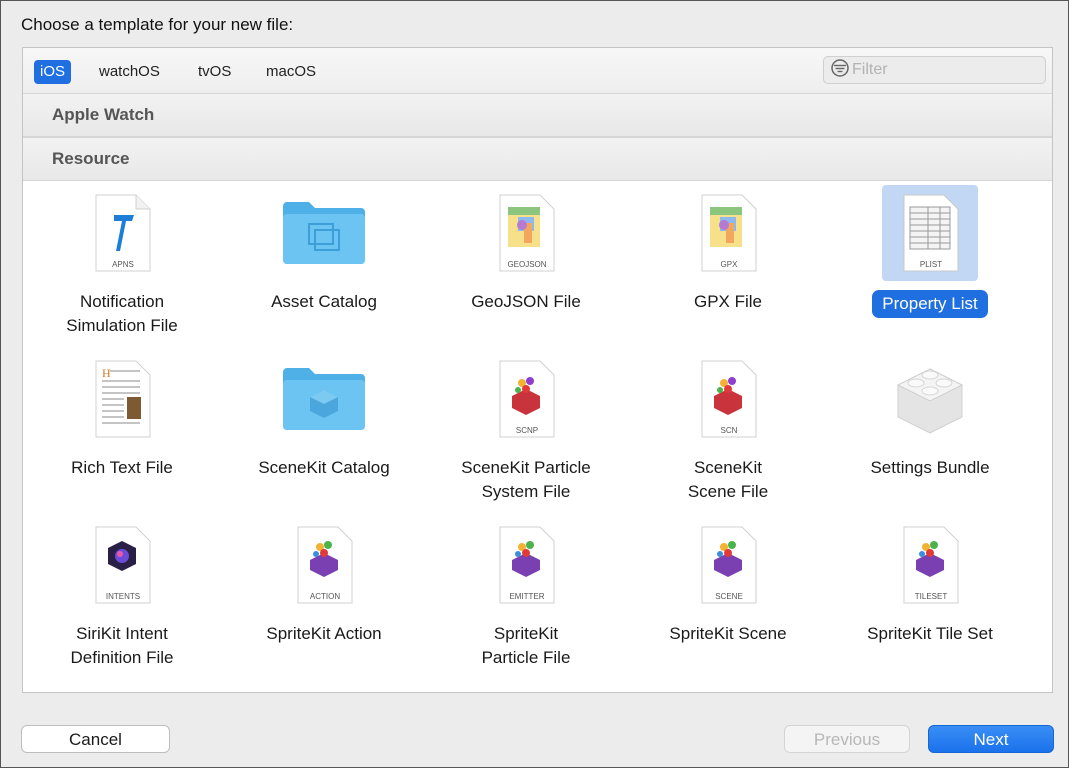 The height and width of the screenshot is (768, 1069). I want to click on template-spritekit-scene: SCENE SpriteKit Scene, so click(728, 593).